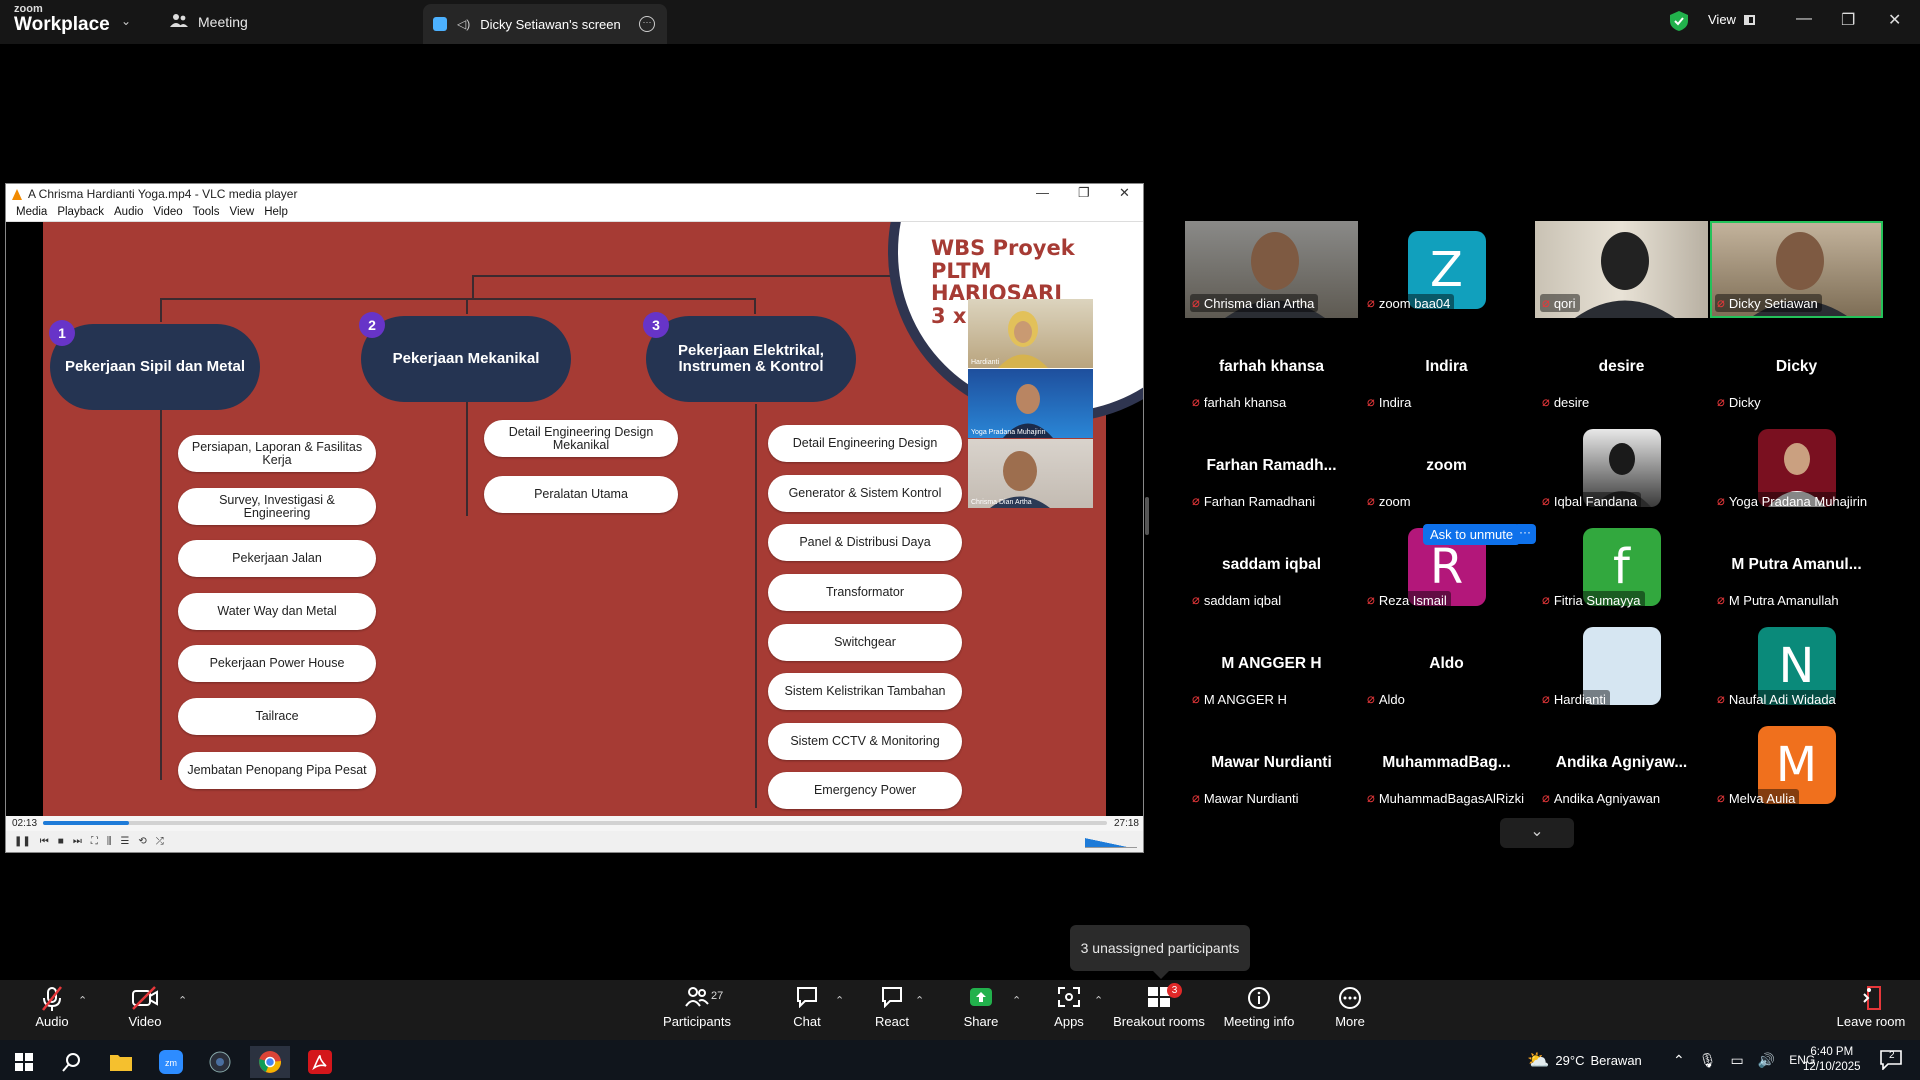 The image size is (1920, 1080). Describe the element at coordinates (1537, 833) in the screenshot. I see `gallery-next-page-icon: ⌄` at that location.